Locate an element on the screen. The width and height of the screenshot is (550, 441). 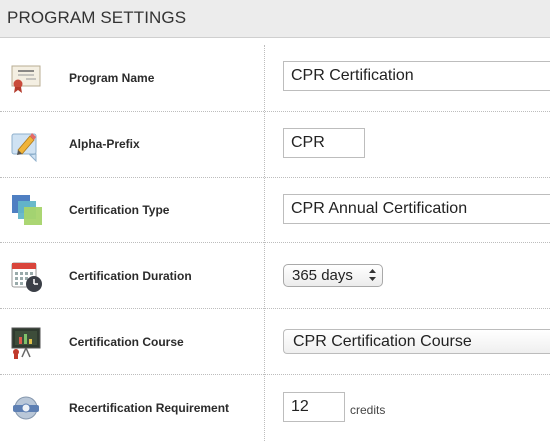
program-name-label: Program Name is located at coordinates (112, 78).